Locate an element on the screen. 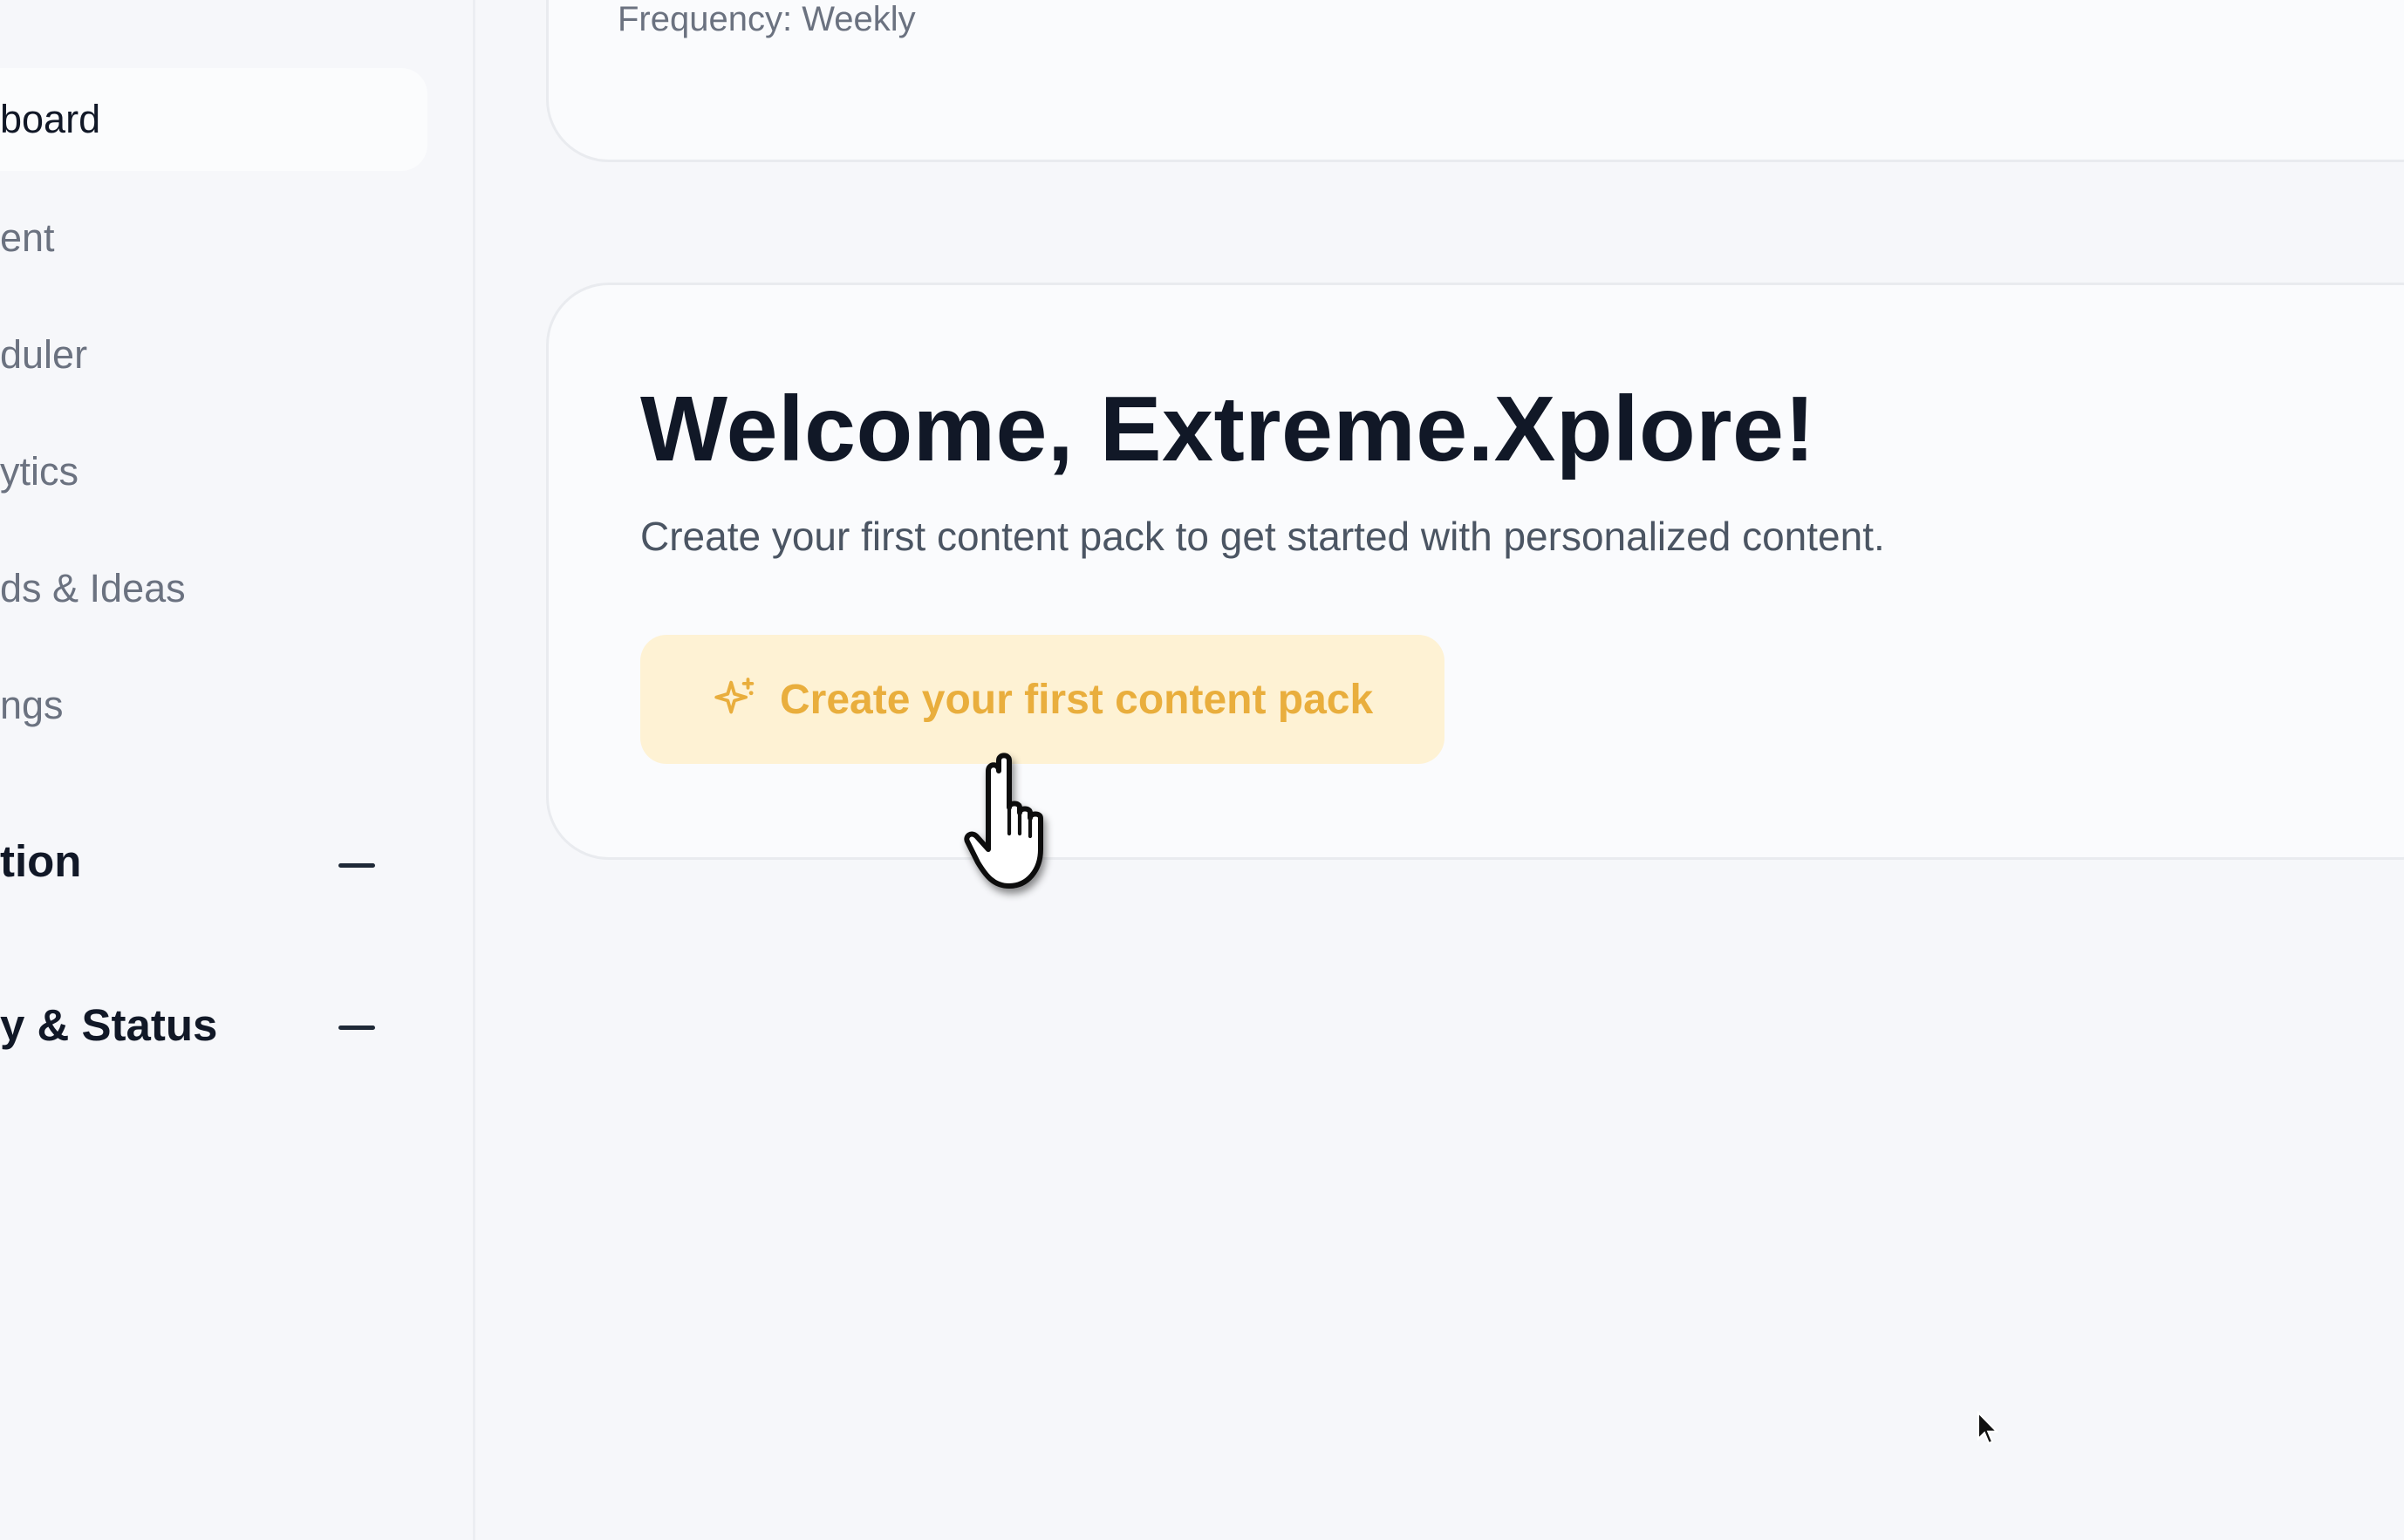 Image resolution: width=2404 pixels, height=1540 pixels. sparkles-icon is located at coordinates (735, 696).